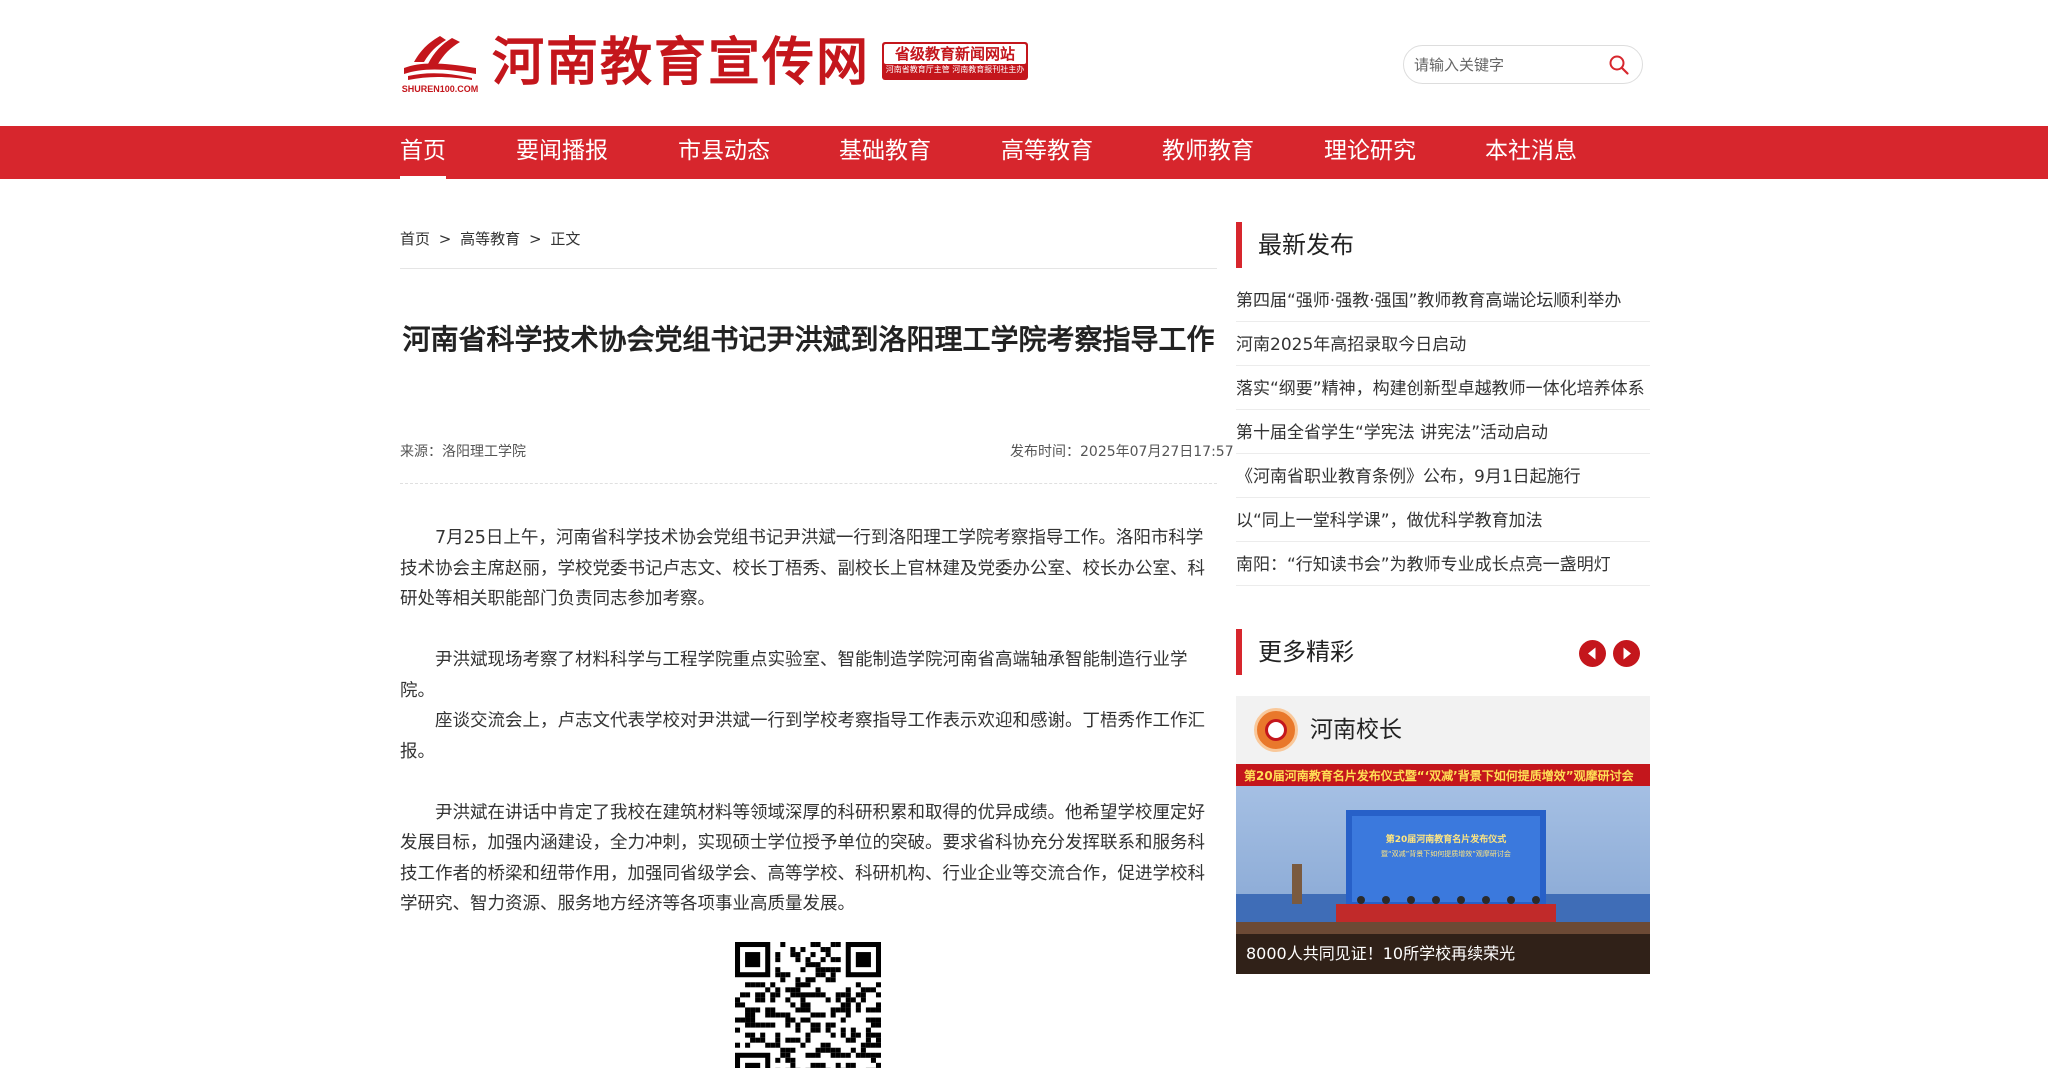 This screenshot has height=1068, width=2048. I want to click on channel-avatar-icon, so click(1276, 730).